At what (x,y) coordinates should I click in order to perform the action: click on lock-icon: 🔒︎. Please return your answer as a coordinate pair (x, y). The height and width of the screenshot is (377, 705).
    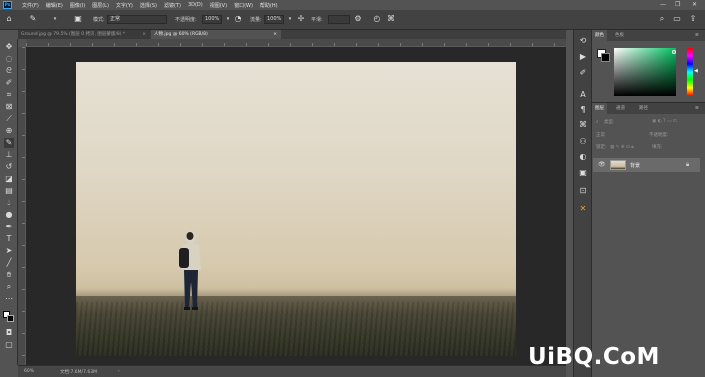
    Looking at the image, I should click on (687, 165).